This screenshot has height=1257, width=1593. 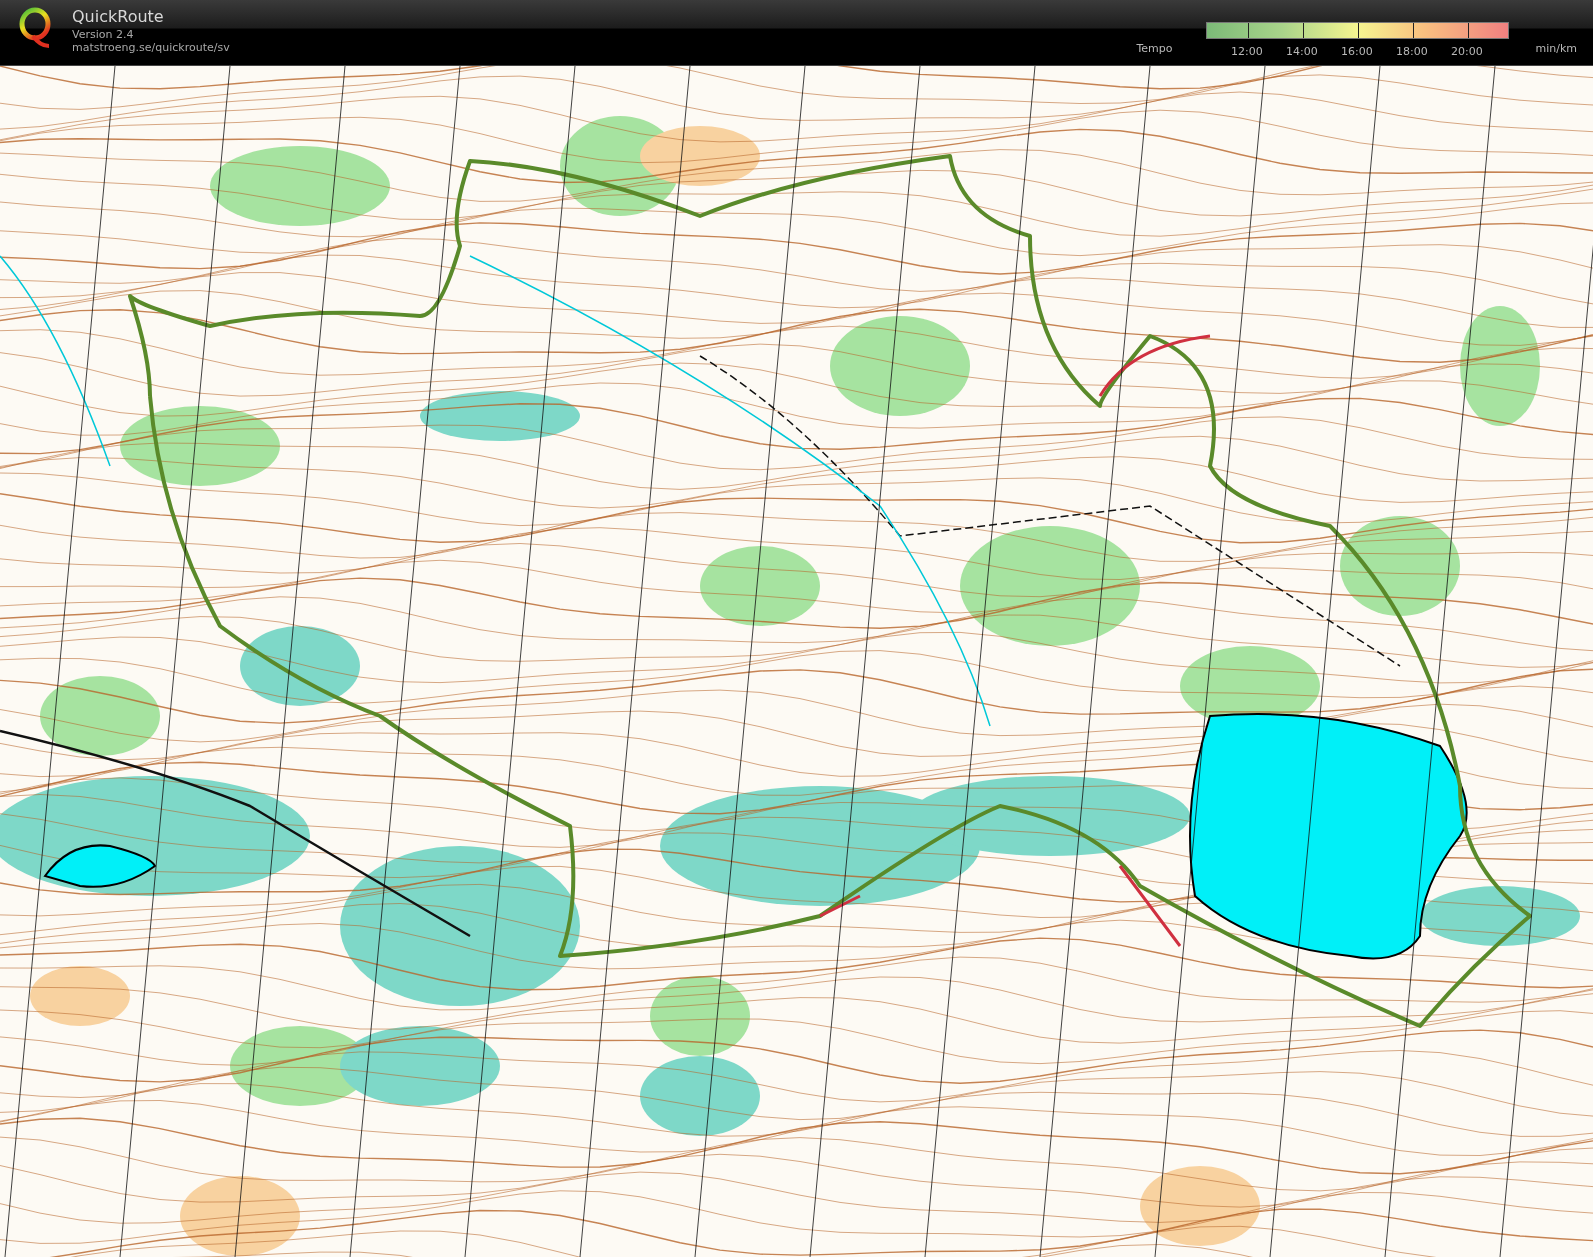 What do you see at coordinates (1247, 51) in the screenshot?
I see `scale-tick-label: 12:00` at bounding box center [1247, 51].